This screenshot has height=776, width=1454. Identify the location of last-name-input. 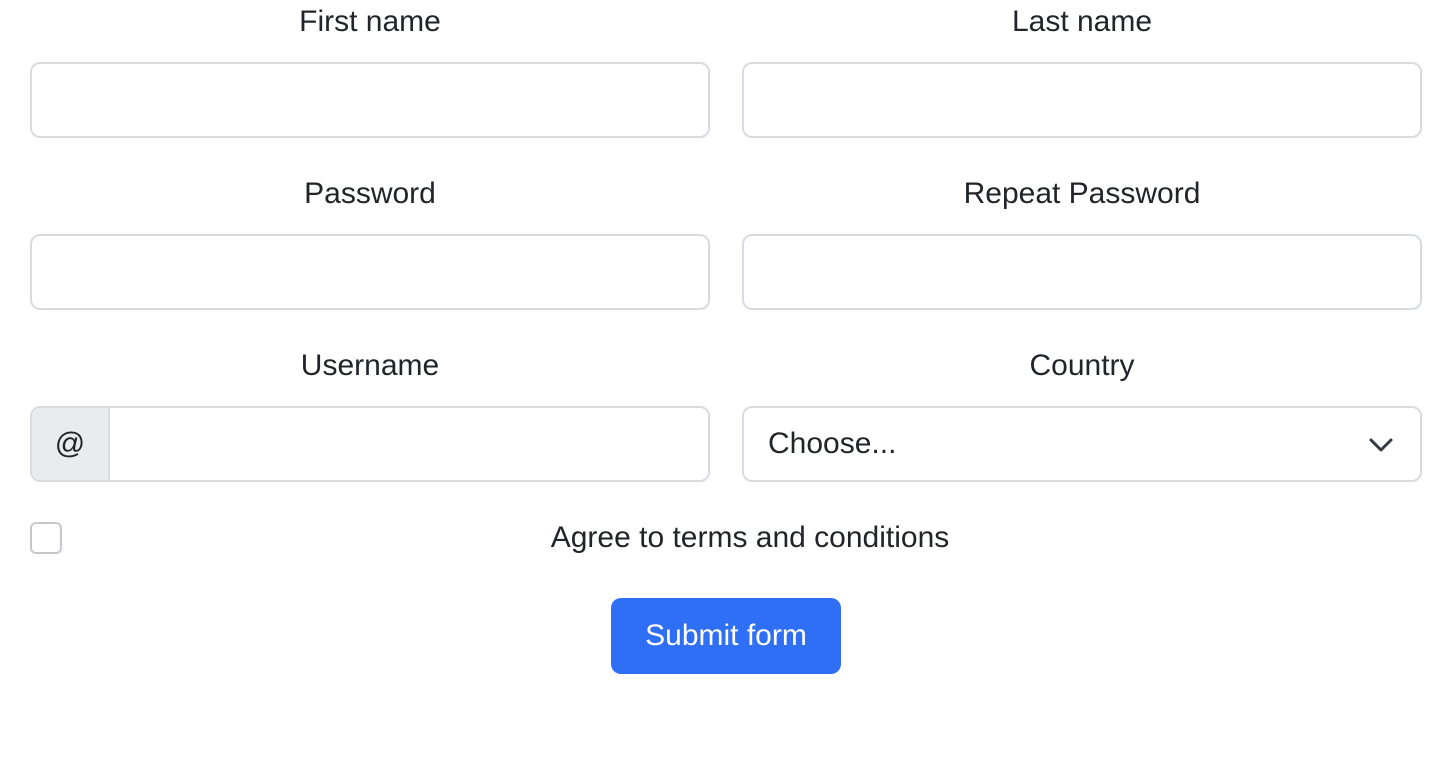
(1082, 100).